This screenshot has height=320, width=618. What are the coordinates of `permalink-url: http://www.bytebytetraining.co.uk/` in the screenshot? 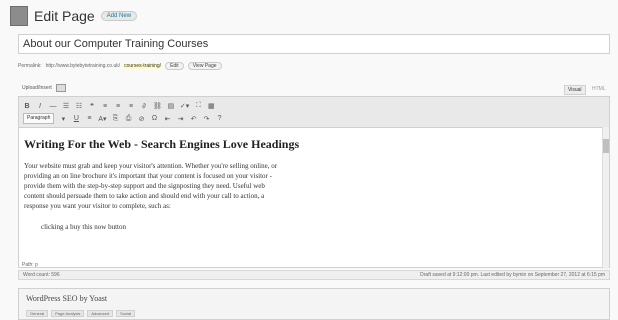 It's located at (83, 66).